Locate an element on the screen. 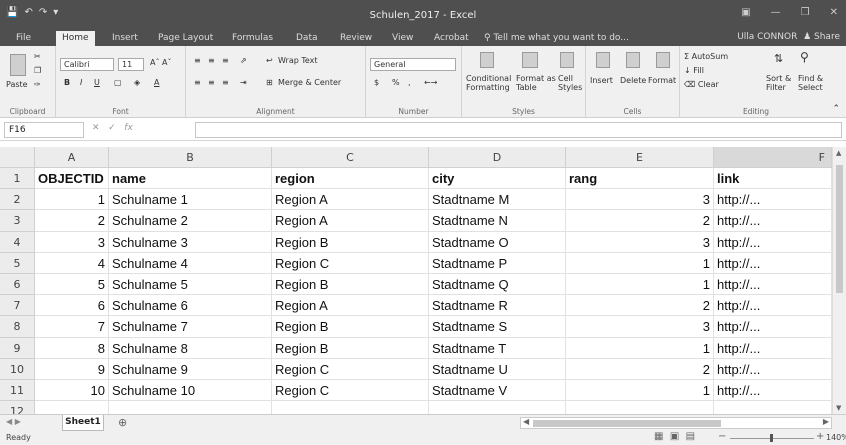 This screenshot has height=445, width=846. row-header: 3 is located at coordinates (17, 221).